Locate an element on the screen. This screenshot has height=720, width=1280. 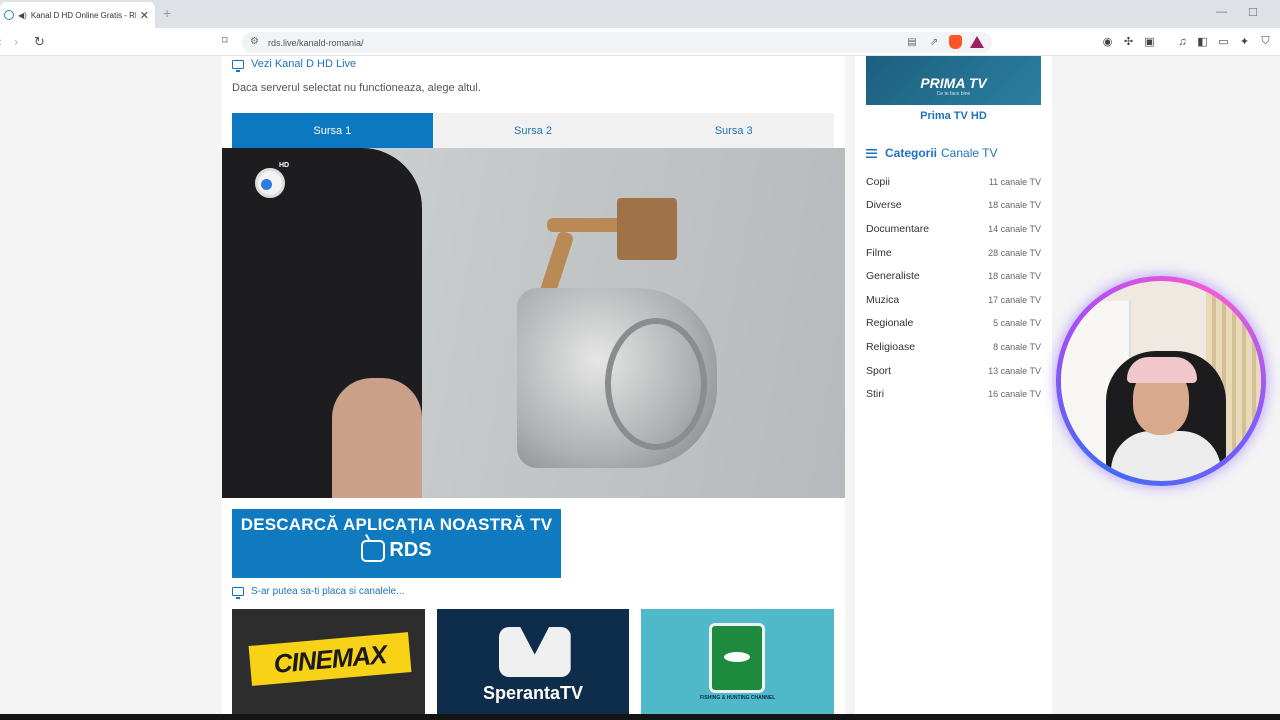
wallet-icon: ▭ is located at coordinates (1223, 41).